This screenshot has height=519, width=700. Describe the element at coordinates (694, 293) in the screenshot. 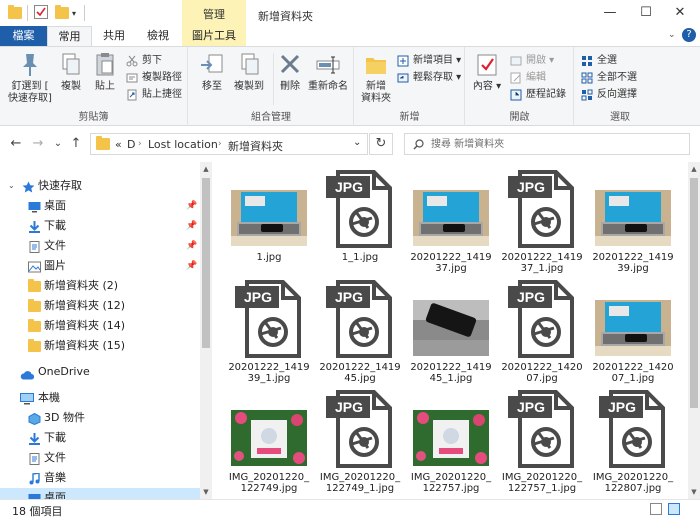

I see `content-scroll-thumb` at that location.